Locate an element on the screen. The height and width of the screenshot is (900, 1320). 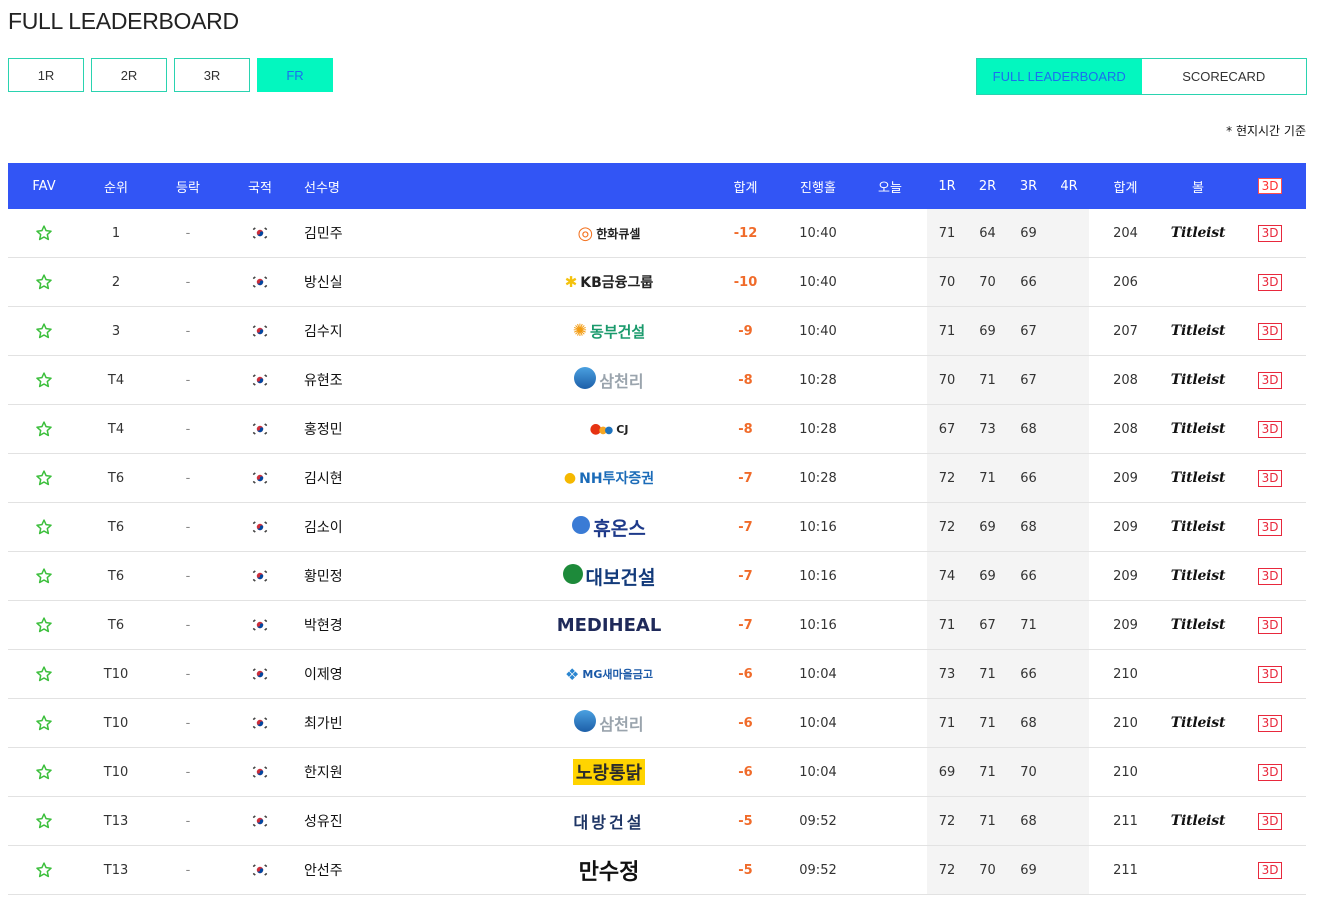
player-name: 한지원 is located at coordinates (424, 772).